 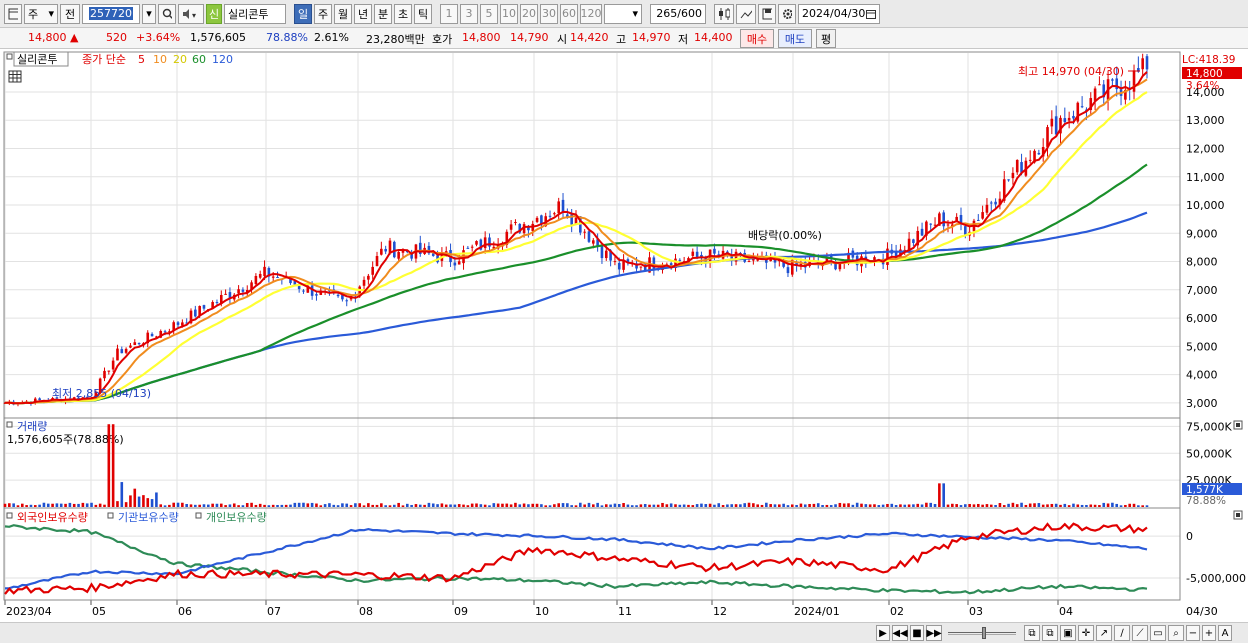 I want to click on font-size-icon: A, so click(x=1225, y=633).